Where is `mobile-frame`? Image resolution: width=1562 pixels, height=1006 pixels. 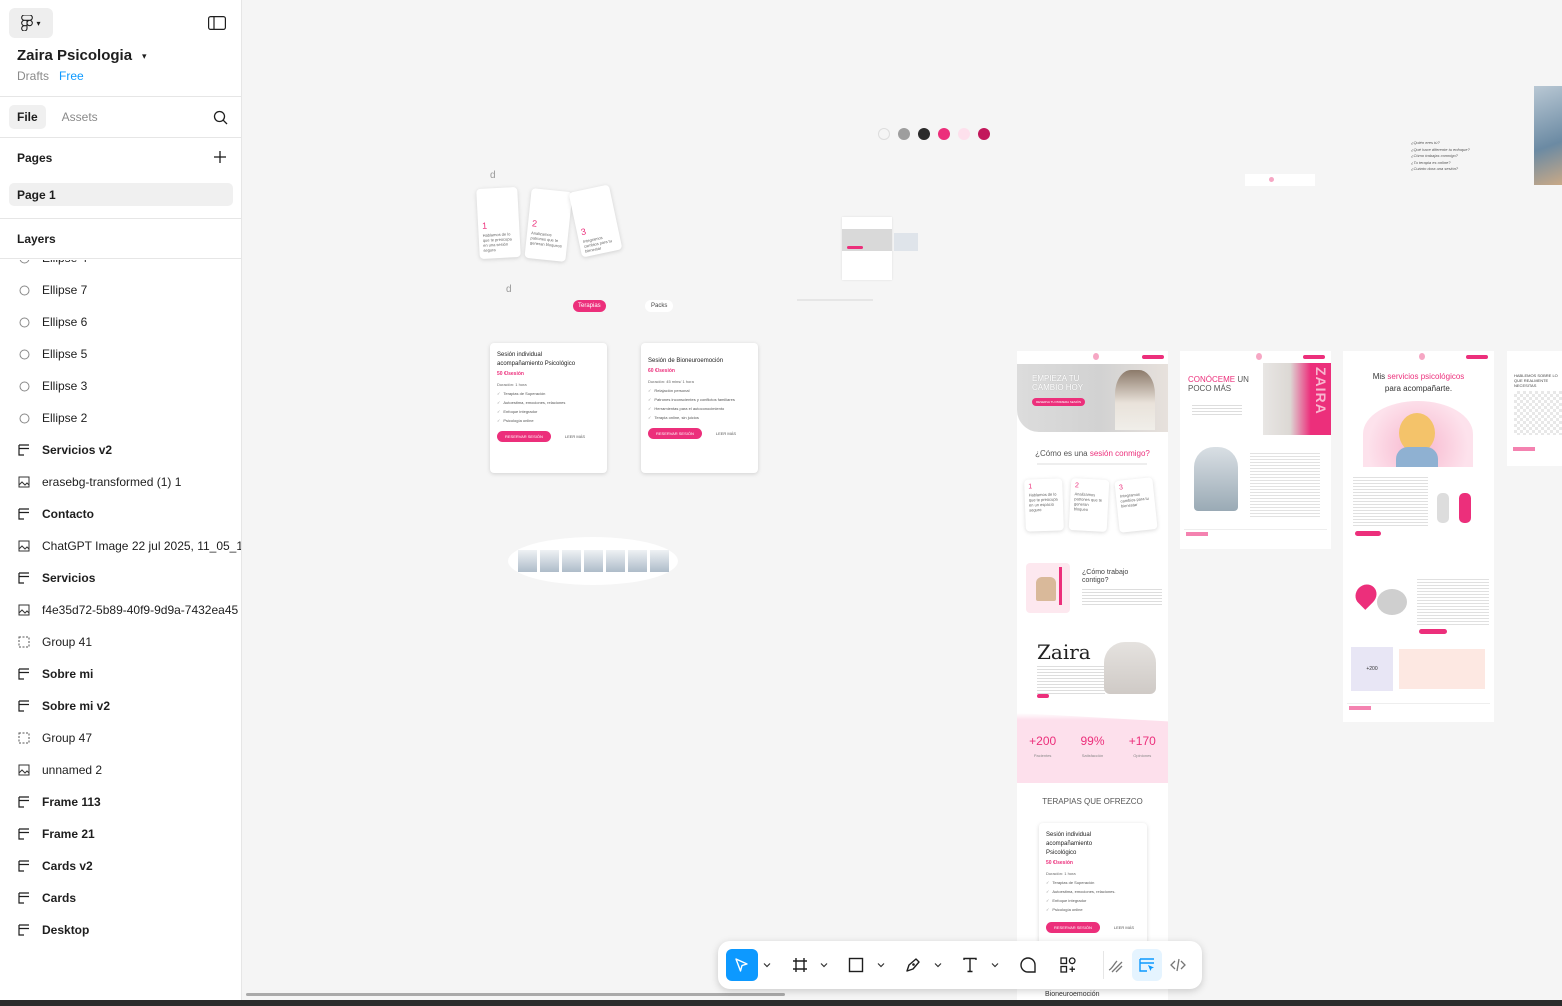 mobile-frame is located at coordinates (867, 248).